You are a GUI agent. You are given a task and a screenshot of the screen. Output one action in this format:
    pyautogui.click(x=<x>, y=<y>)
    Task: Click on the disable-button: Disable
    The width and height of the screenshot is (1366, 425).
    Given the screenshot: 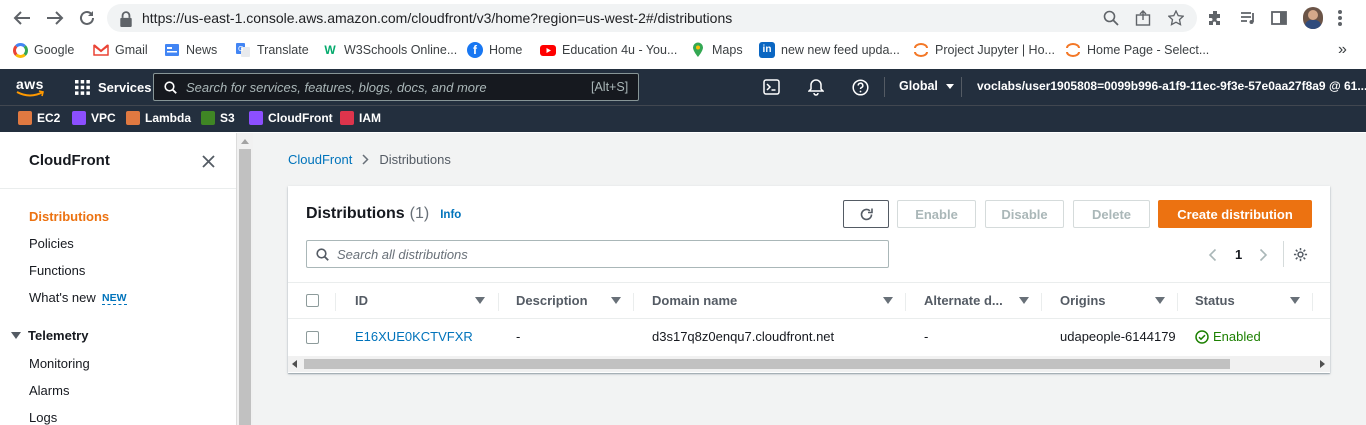 What is the action you would take?
    pyautogui.click(x=1024, y=214)
    